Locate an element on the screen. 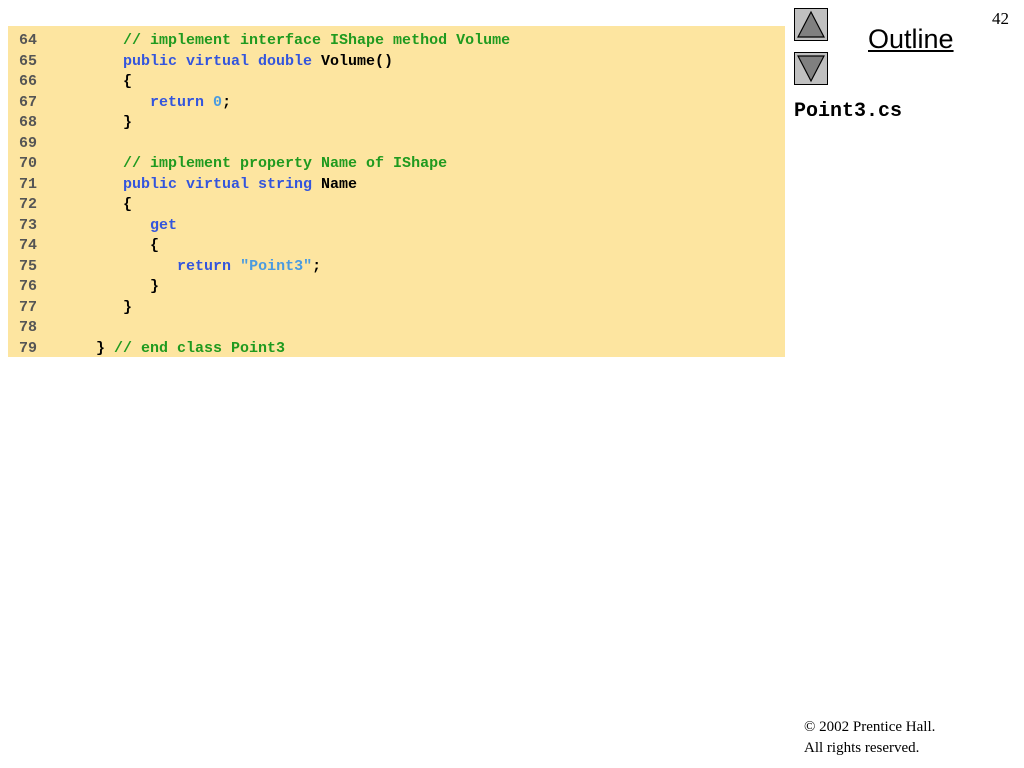 Image resolution: width=1024 pixels, height=768 pixels. line-number: 70 is located at coordinates (28, 163).